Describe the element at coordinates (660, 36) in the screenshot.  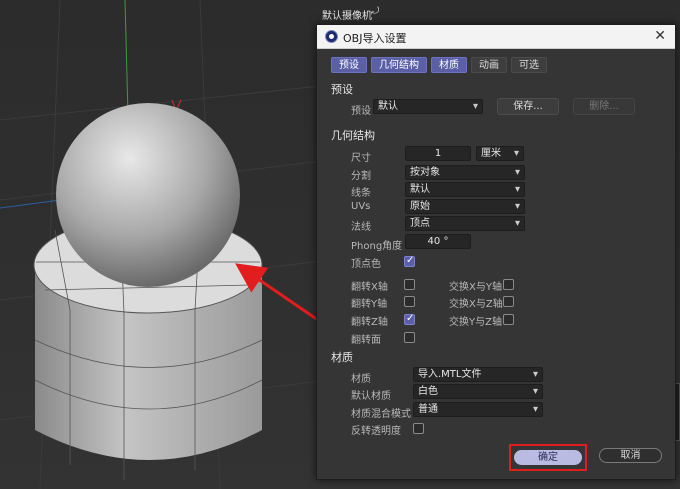
I see `close-icon: ✕` at that location.